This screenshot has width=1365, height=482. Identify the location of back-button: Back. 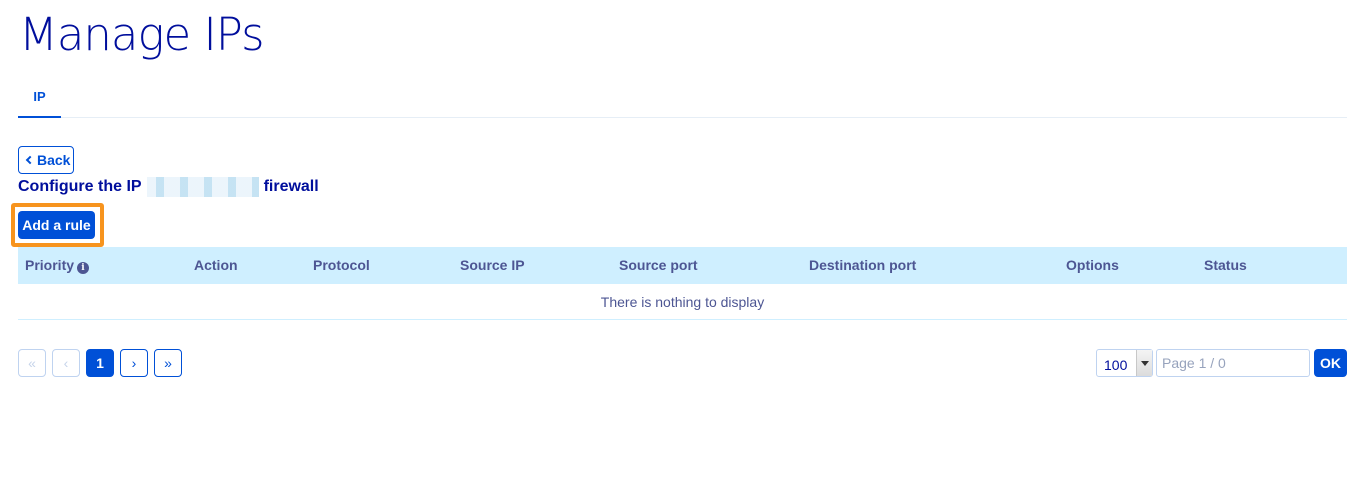
(46, 160).